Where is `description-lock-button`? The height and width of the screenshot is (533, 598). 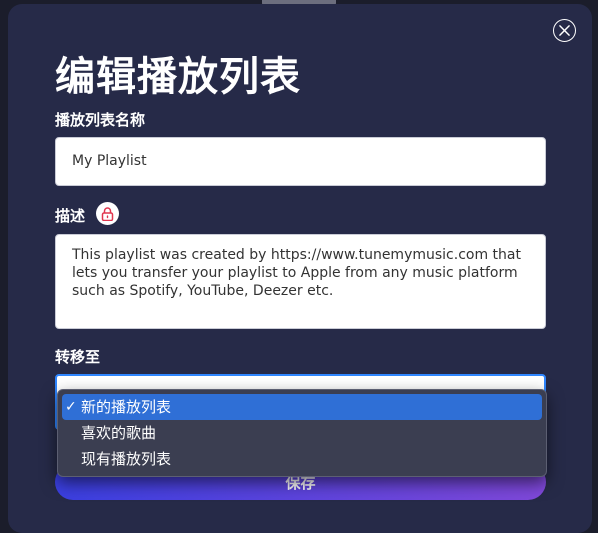 description-lock-button is located at coordinates (107, 213).